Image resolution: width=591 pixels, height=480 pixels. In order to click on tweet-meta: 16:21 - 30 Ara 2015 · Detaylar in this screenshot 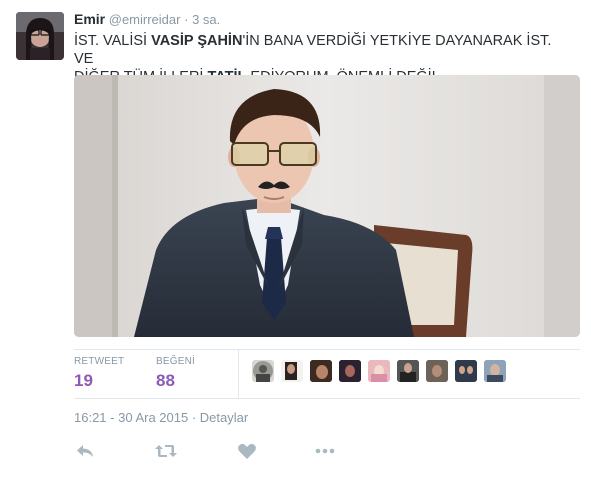, I will do `click(161, 417)`.